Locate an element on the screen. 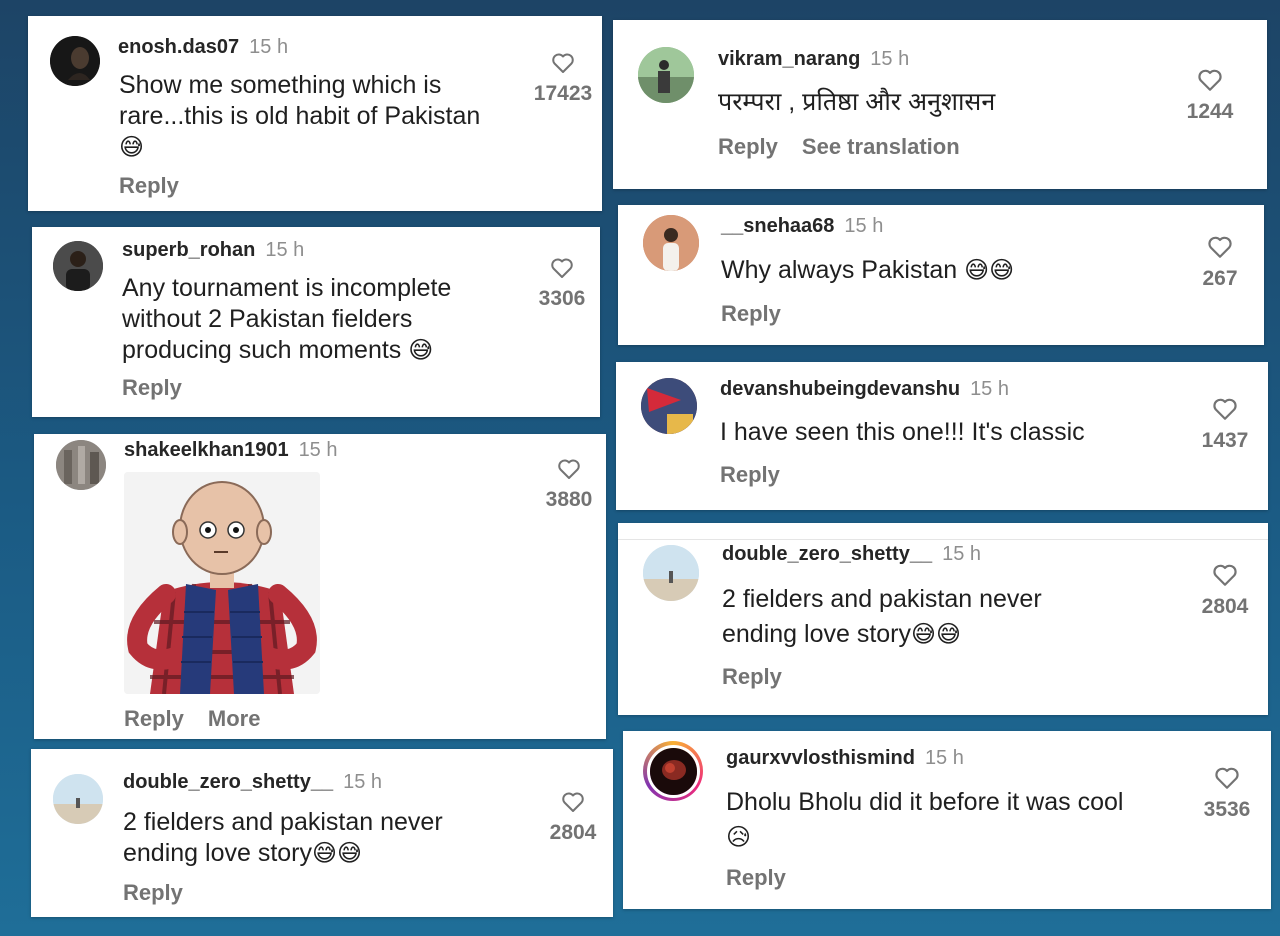  comment-text: Why always Pakistan 😅😅 is located at coordinates (941, 270).